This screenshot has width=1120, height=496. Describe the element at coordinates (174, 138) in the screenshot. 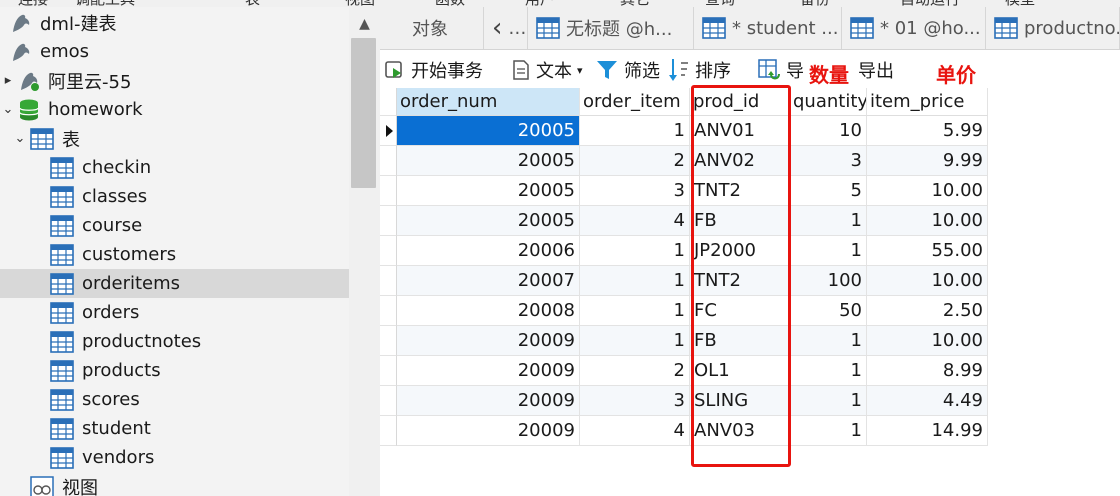

I see `tree-item-: ⌄ 表` at that location.